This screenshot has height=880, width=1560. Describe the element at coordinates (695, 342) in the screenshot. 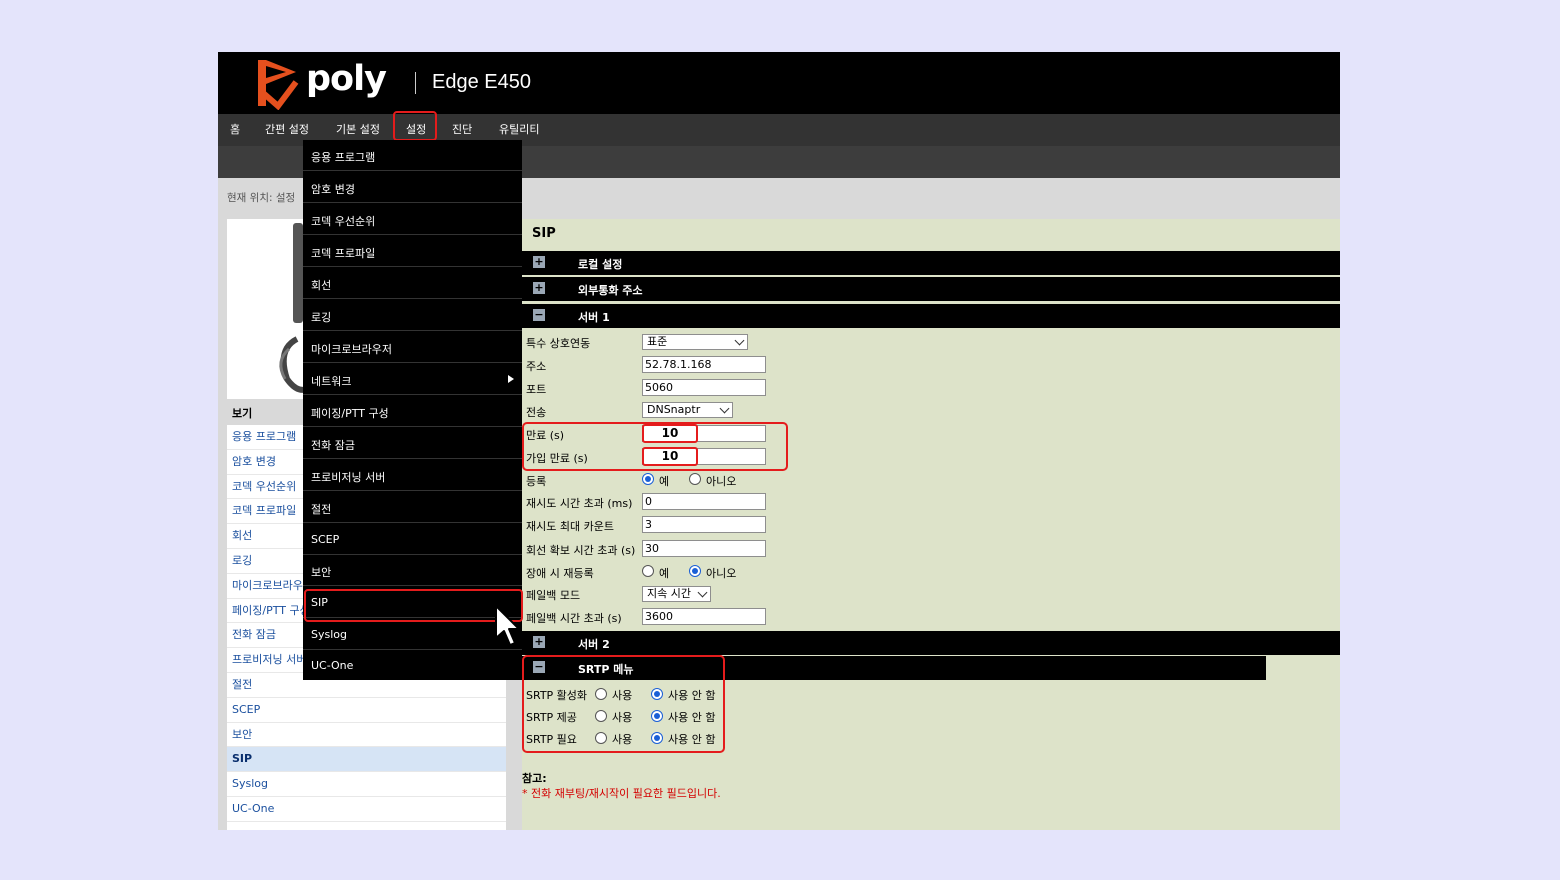

I see `special-interop-select: 표준` at that location.